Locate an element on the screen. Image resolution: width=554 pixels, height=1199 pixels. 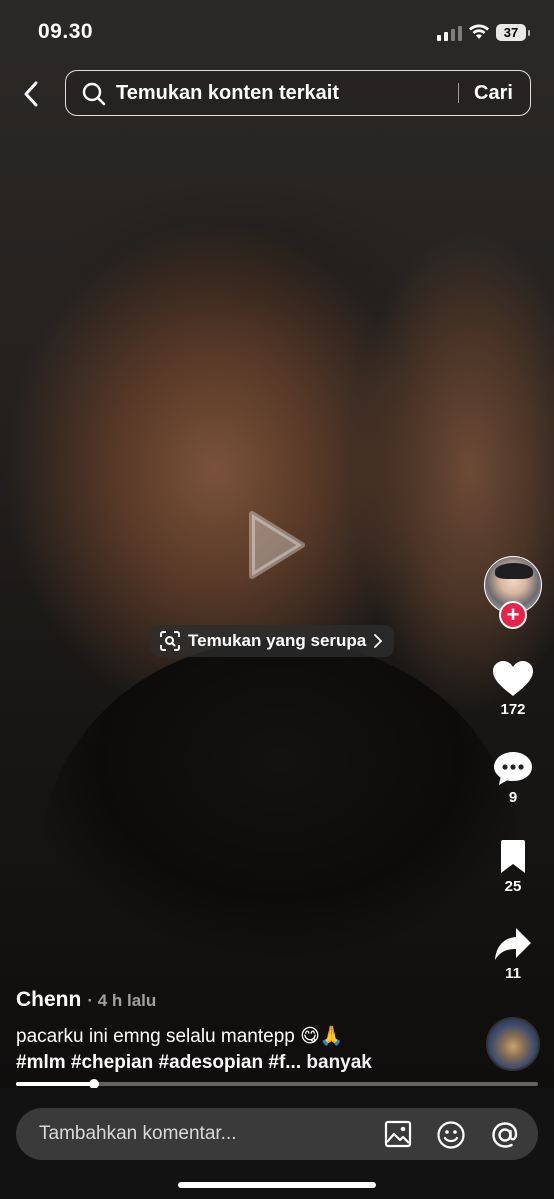
like-button: 172 is located at coordinates (513, 689).